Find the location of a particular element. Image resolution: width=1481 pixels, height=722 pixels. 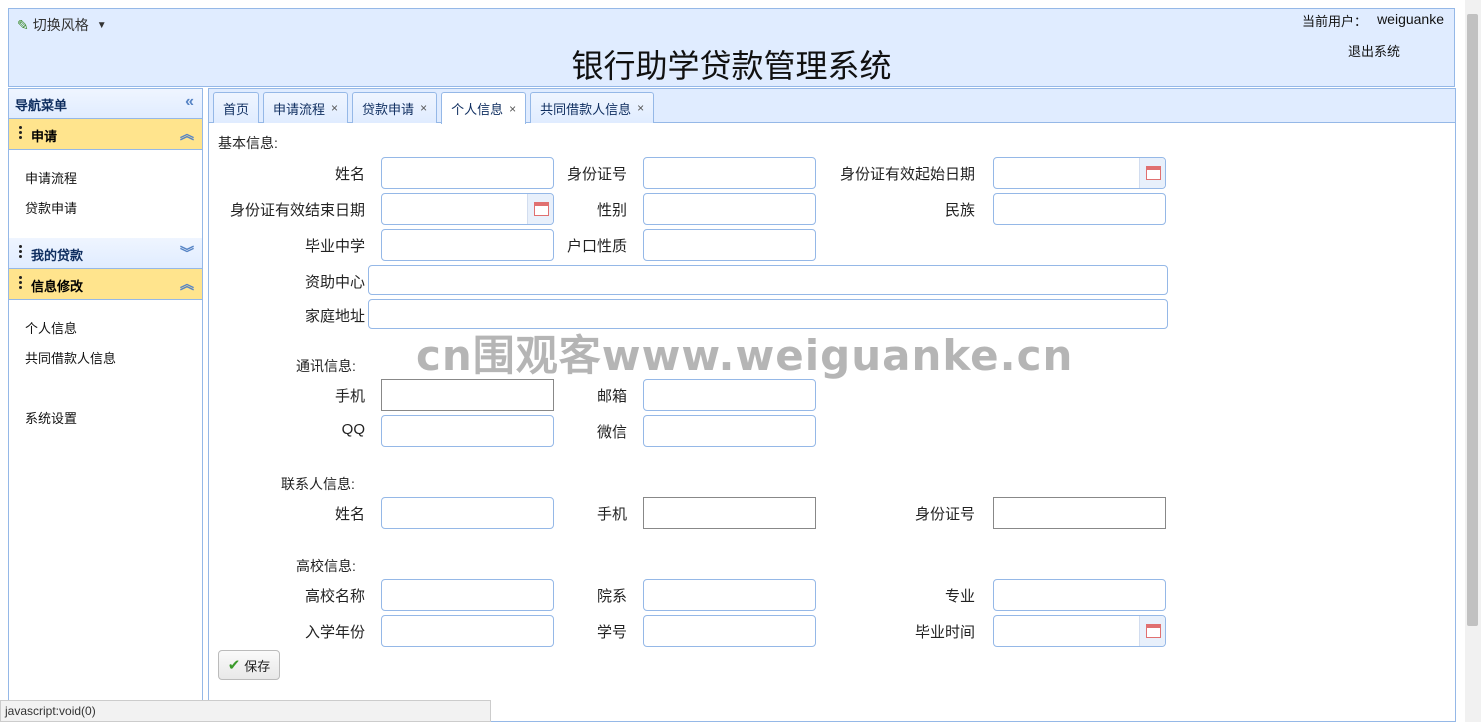

theme-switch-menu: ✎ 切换风格 ▼ is located at coordinates (62, 25).